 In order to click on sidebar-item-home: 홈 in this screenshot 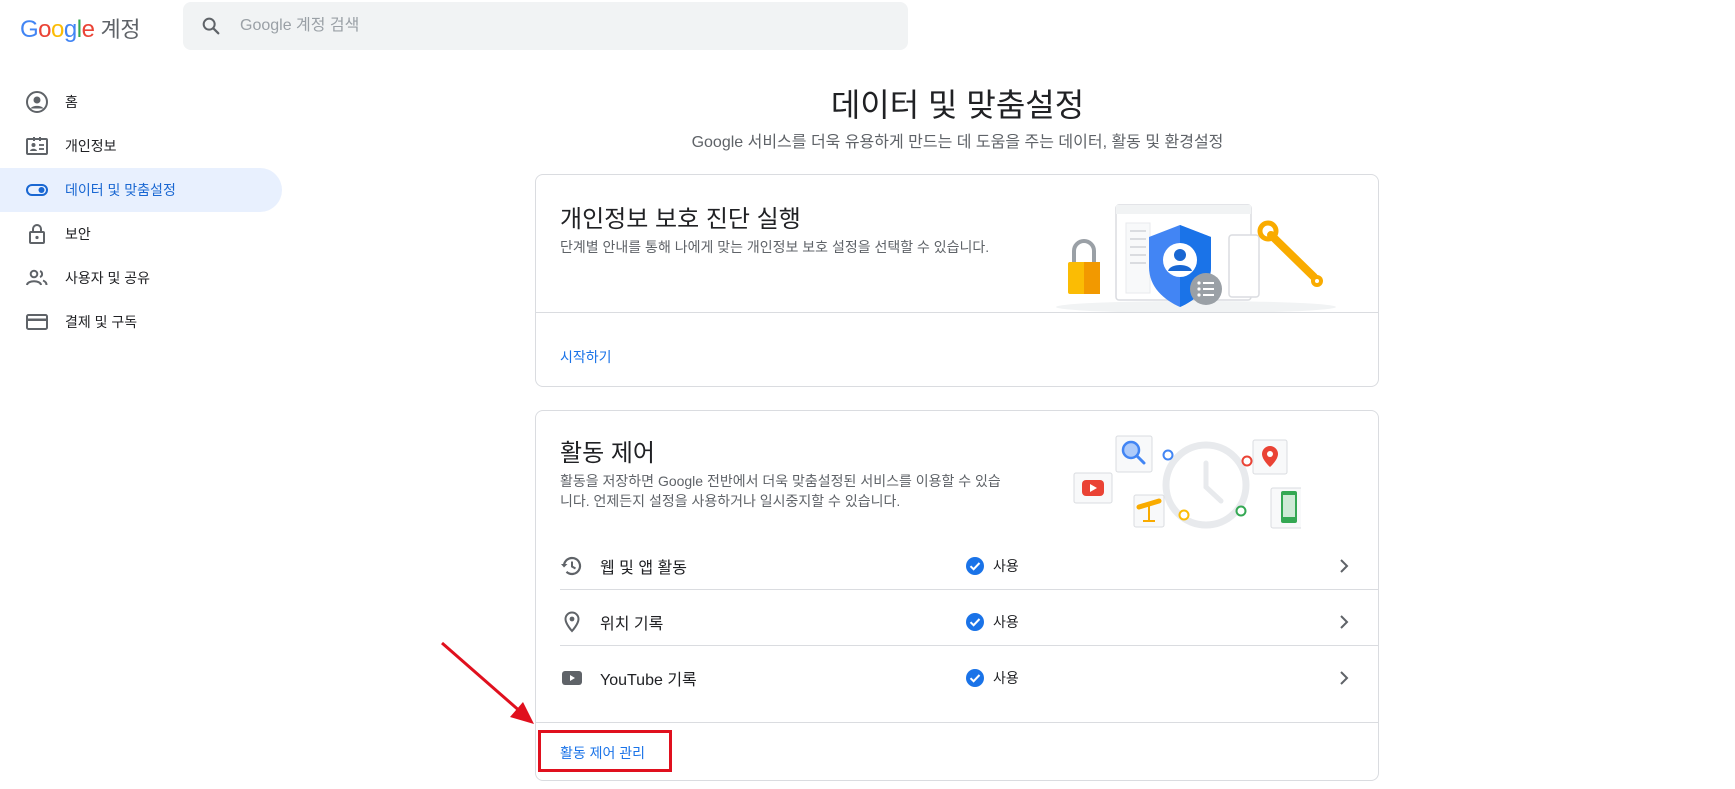, I will do `click(141, 102)`.